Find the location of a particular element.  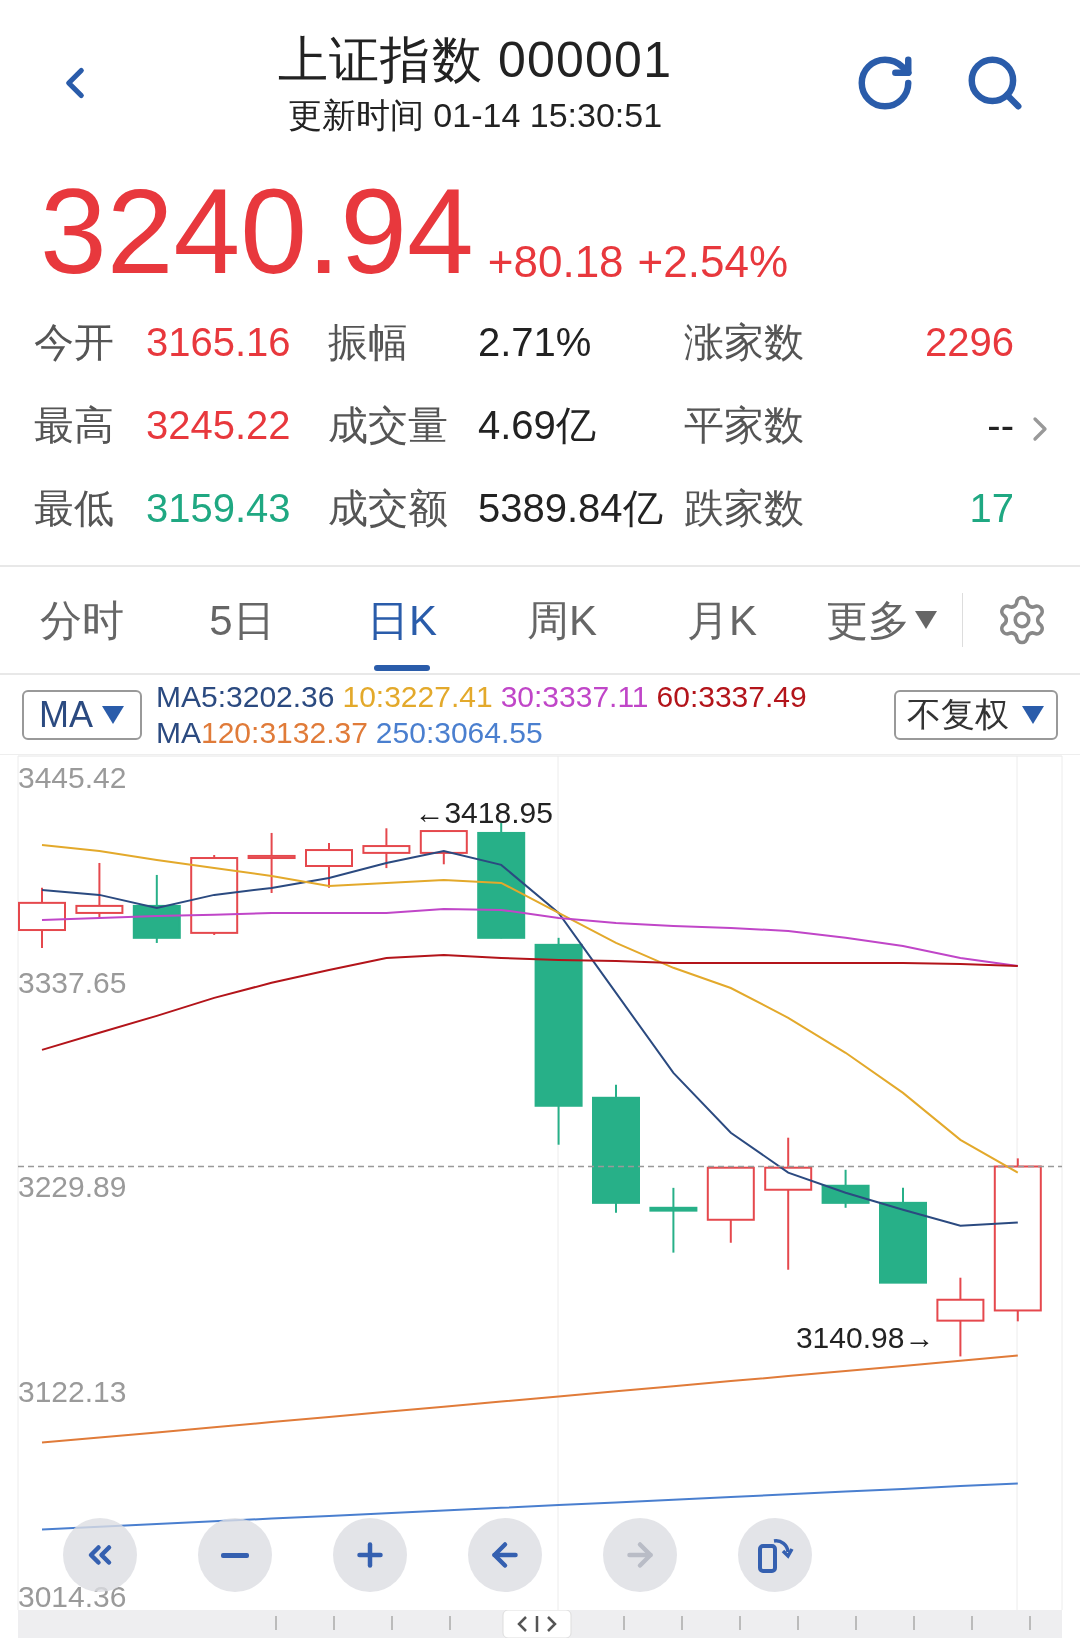

page-title: 上证指数 000001 is located at coordinates (475, 60).